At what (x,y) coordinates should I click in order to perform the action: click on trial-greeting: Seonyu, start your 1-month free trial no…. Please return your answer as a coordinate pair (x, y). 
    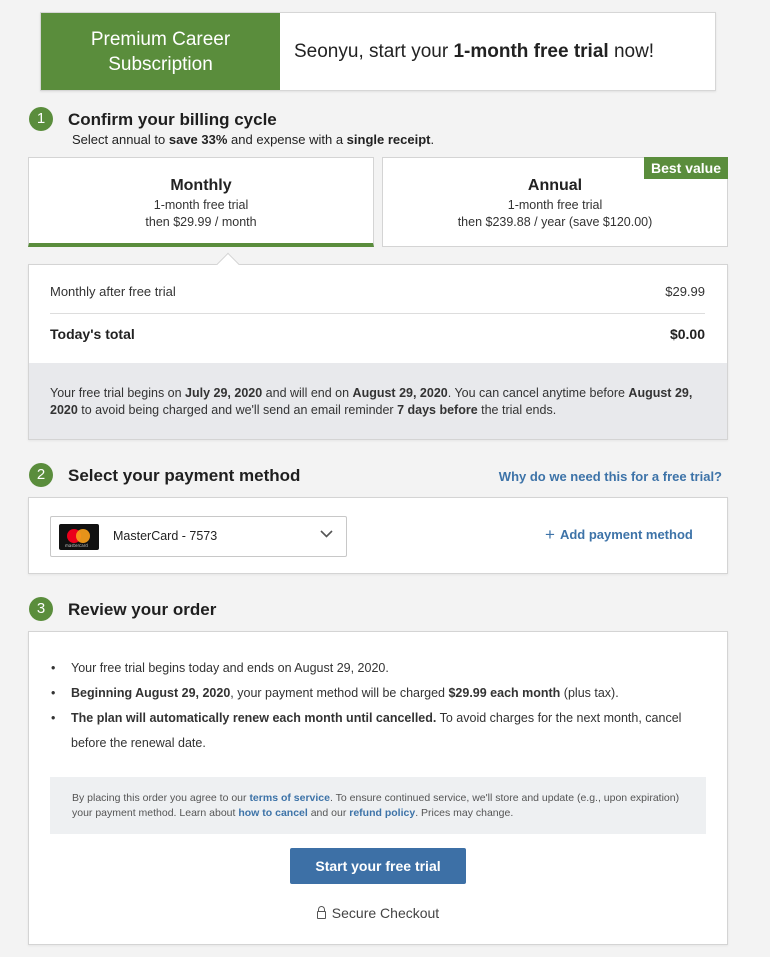
    Looking at the image, I should click on (474, 51).